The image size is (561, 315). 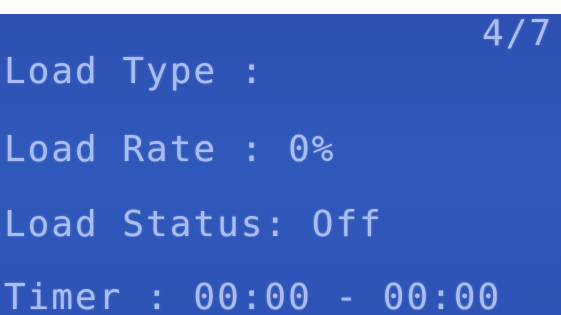 I want to click on load-type-row: Load Type :, so click(x=134, y=72).